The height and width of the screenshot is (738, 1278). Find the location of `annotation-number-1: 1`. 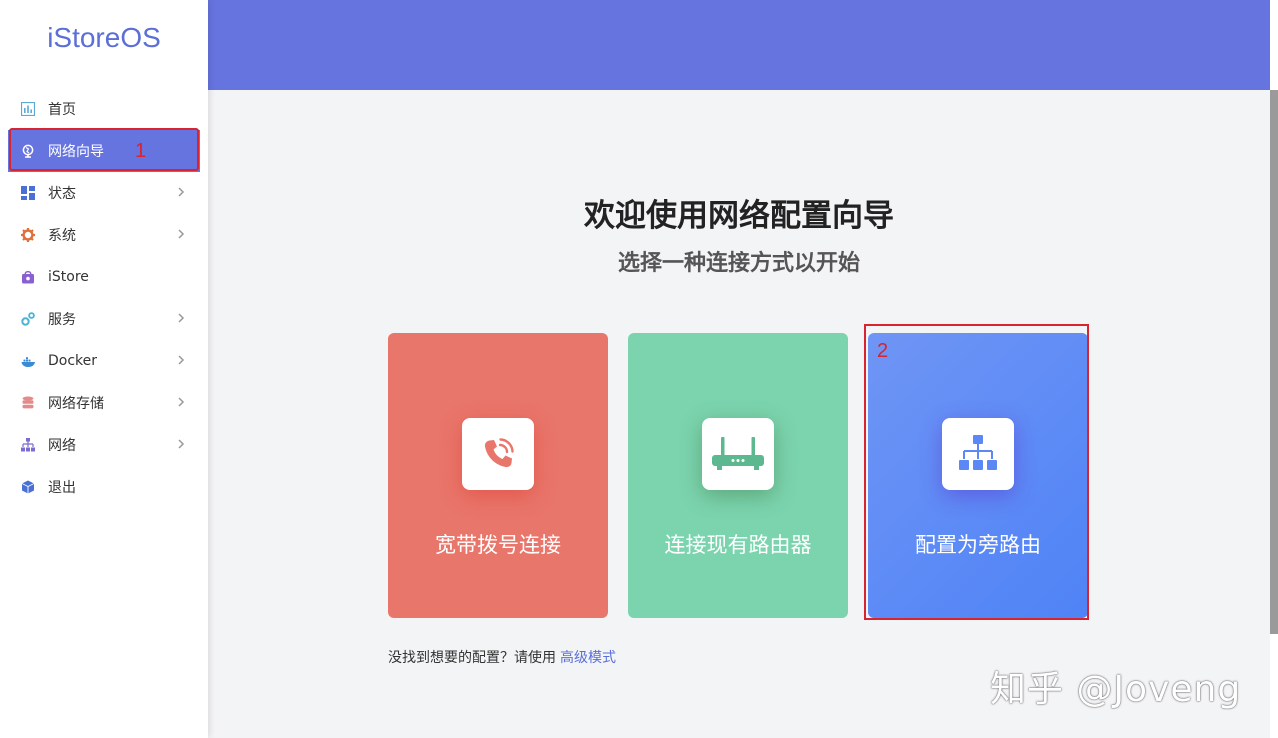

annotation-number-1: 1 is located at coordinates (141, 151).